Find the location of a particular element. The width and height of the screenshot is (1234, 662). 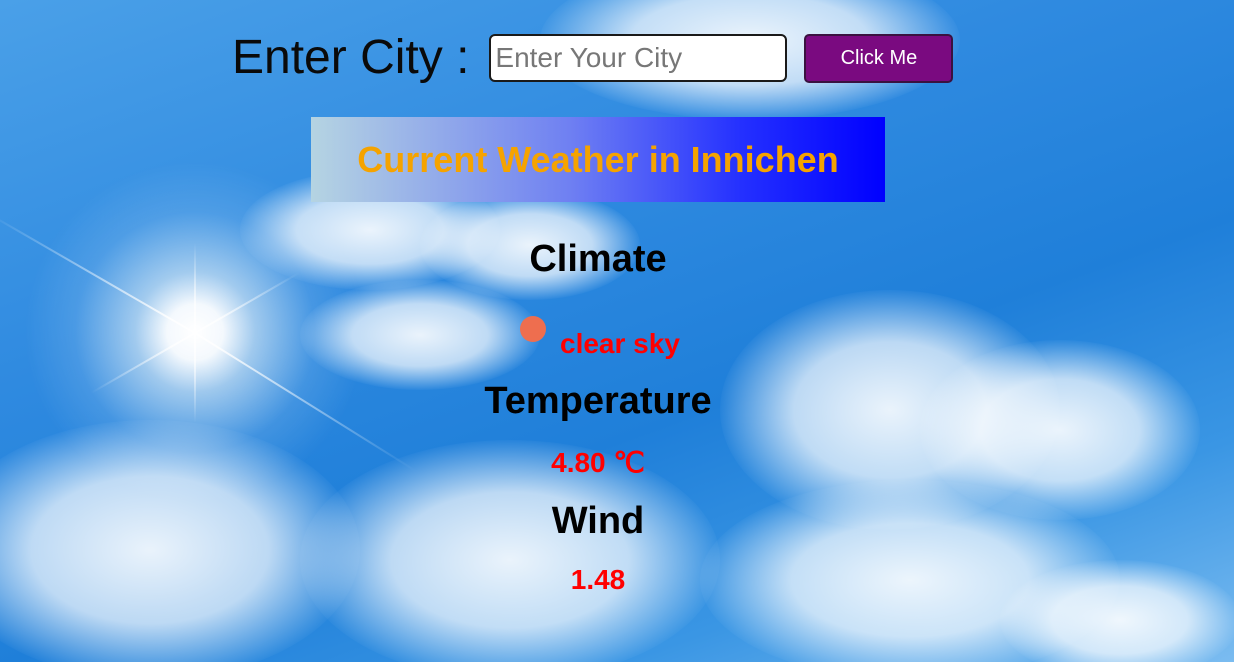

climate-value: clear sky is located at coordinates (620, 343).